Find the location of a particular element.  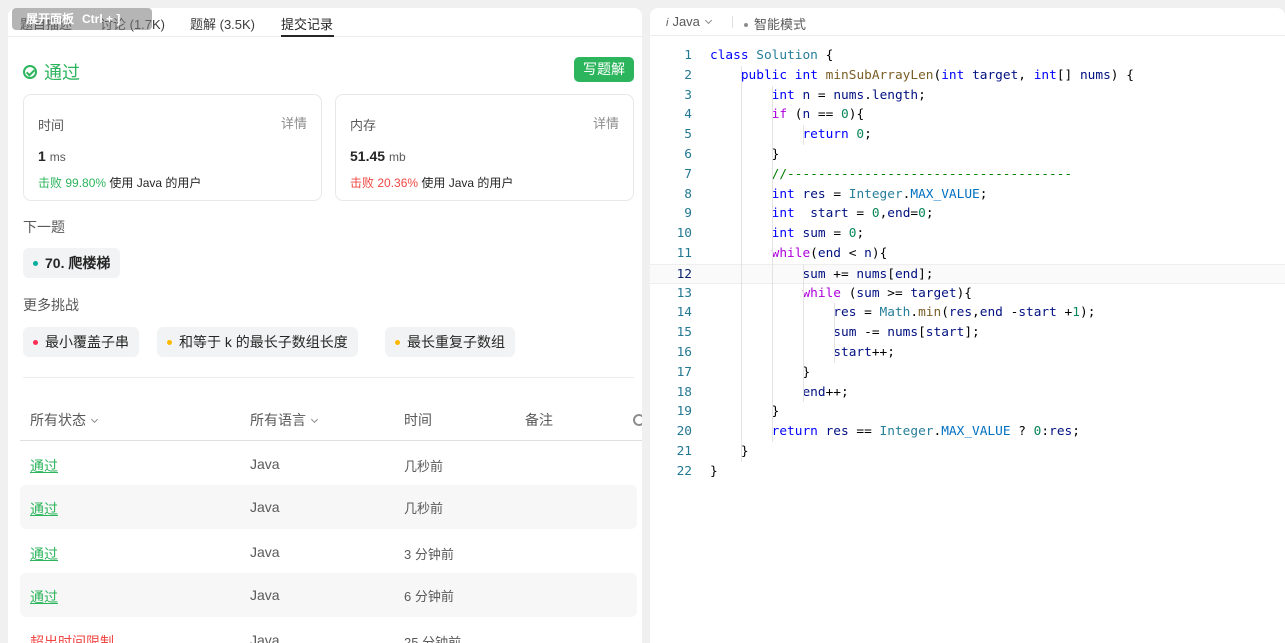

line-number: 22 is located at coordinates (684, 471).